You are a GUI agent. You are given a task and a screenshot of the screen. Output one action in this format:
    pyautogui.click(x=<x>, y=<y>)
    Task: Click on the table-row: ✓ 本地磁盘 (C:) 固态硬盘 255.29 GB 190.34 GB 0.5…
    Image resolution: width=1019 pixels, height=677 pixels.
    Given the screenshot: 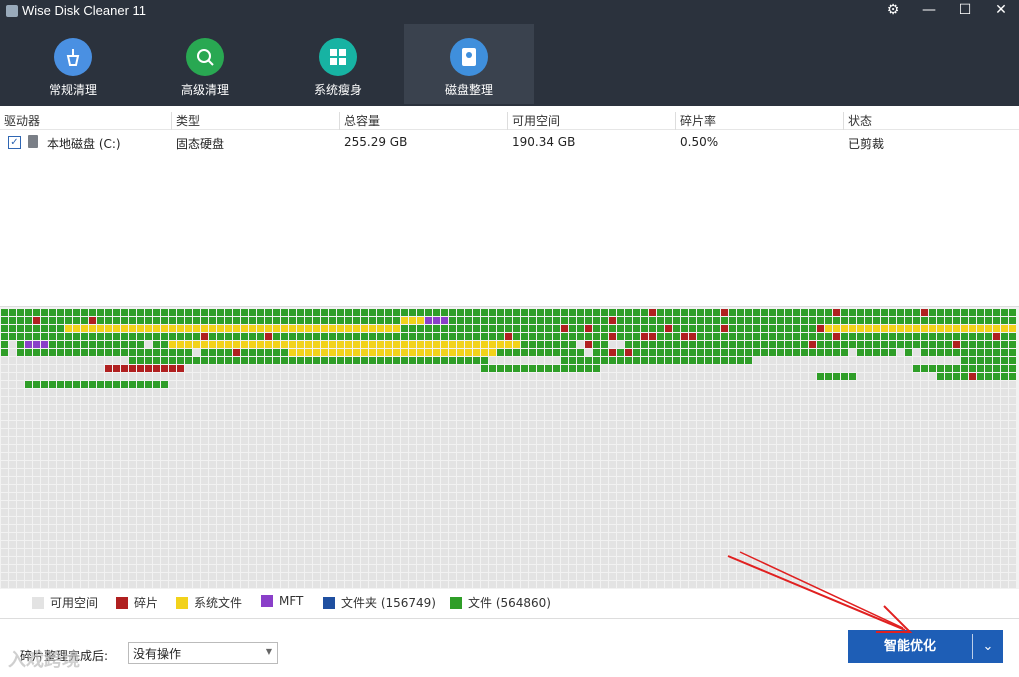 What is the action you would take?
    pyautogui.click(x=509, y=143)
    